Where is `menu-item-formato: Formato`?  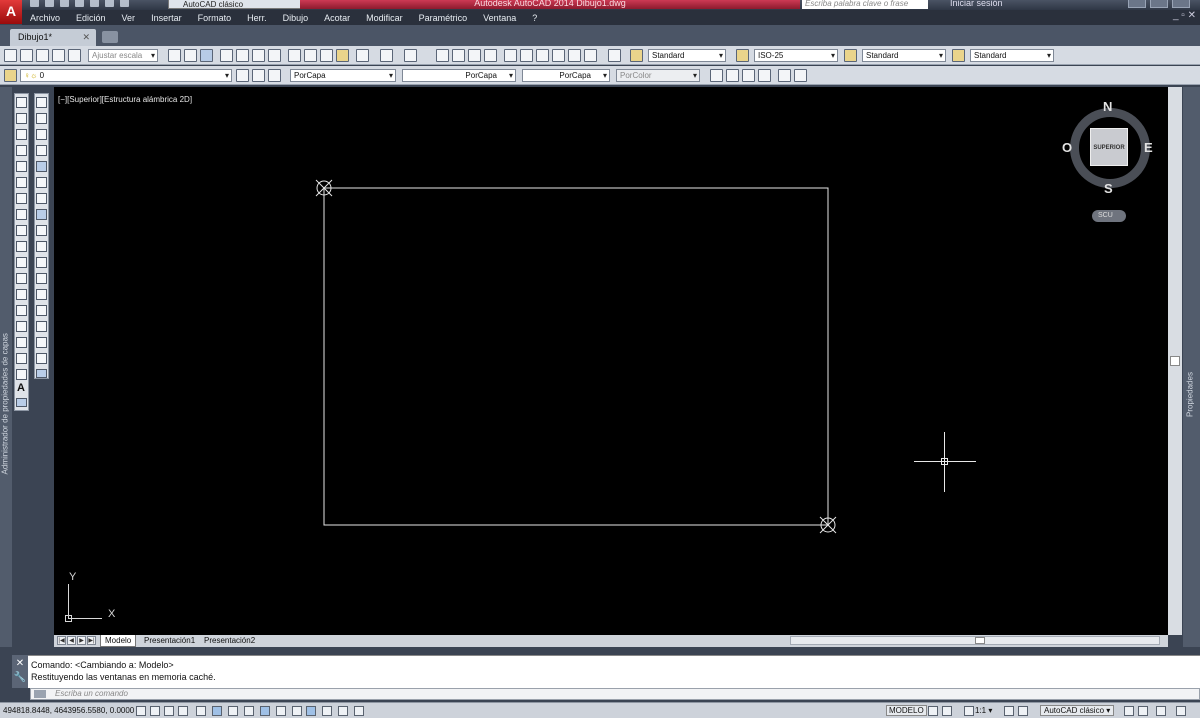
menu-item-formato: Formato is located at coordinates (215, 18).